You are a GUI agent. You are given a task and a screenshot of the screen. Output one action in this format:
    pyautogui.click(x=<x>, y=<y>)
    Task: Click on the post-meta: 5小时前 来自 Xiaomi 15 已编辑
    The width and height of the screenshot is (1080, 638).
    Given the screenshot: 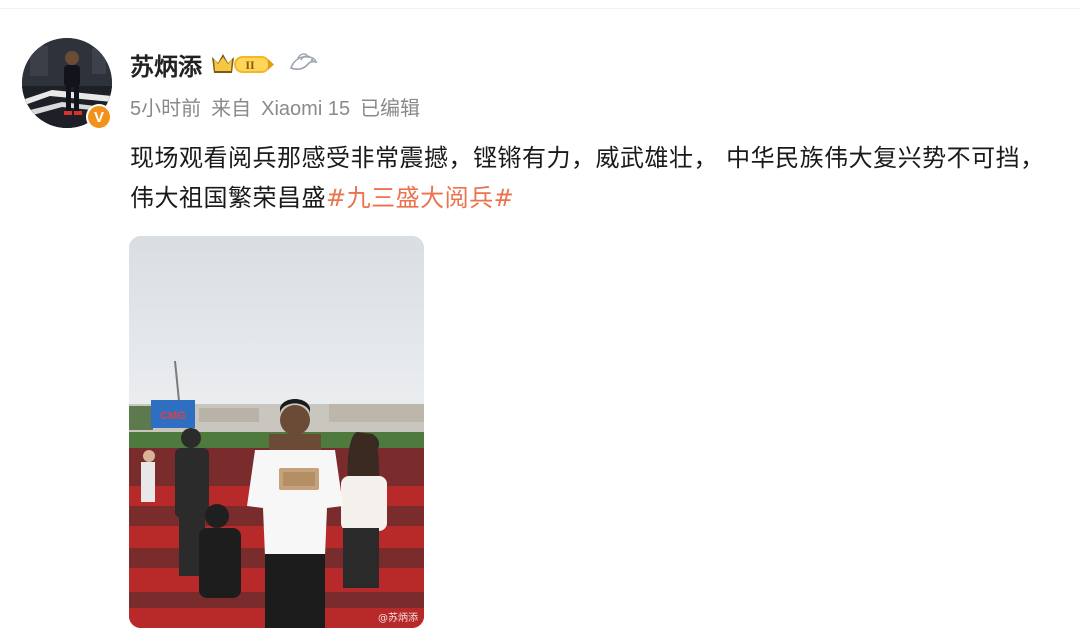 What is the action you would take?
    pyautogui.click(x=280, y=106)
    